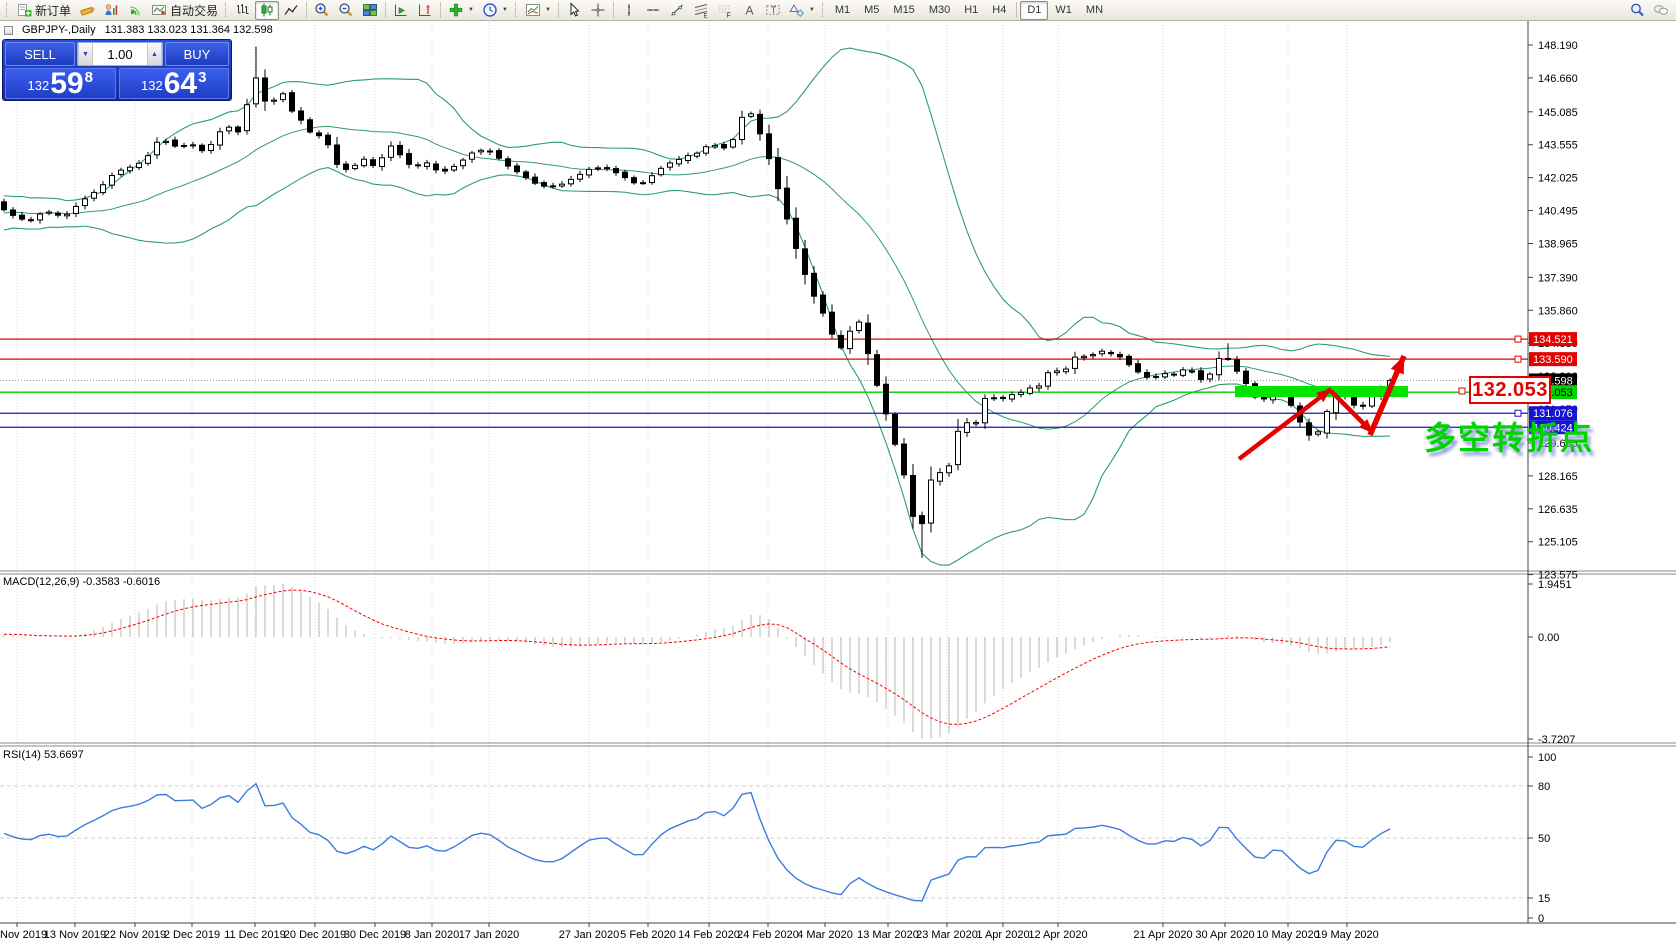  What do you see at coordinates (202, 77) in the screenshot?
I see `buy-price-sup: 3` at bounding box center [202, 77].